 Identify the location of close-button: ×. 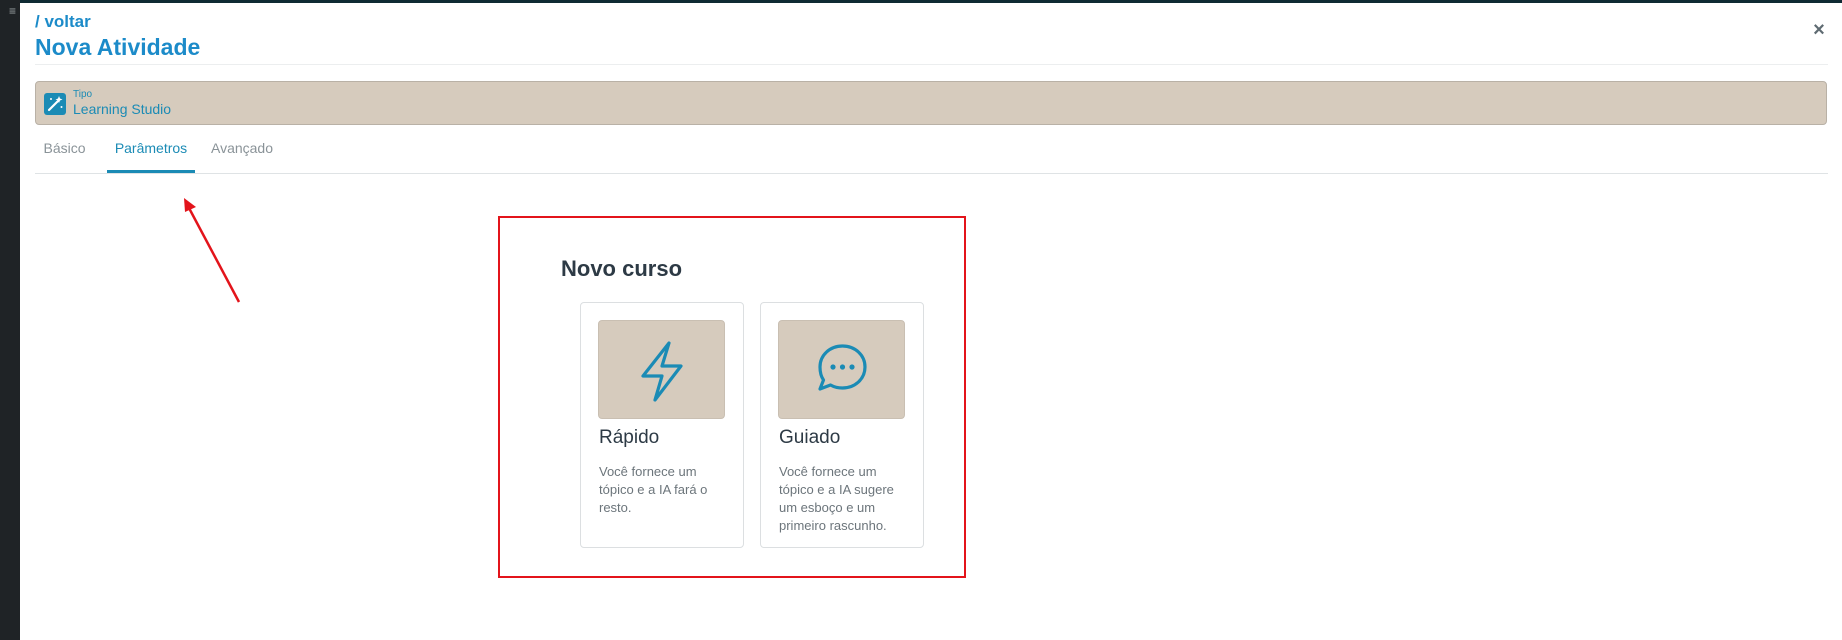
(1819, 30).